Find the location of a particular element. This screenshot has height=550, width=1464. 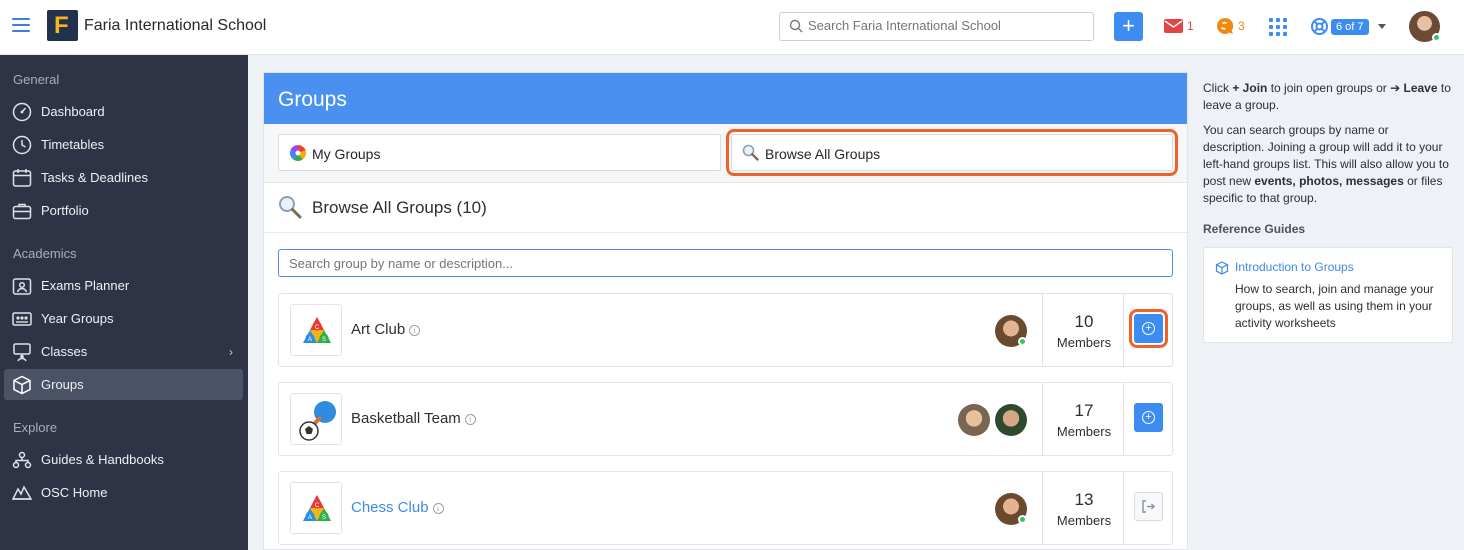

sidebar-item-exams-planner: Exams Planner is located at coordinates (123, 285).